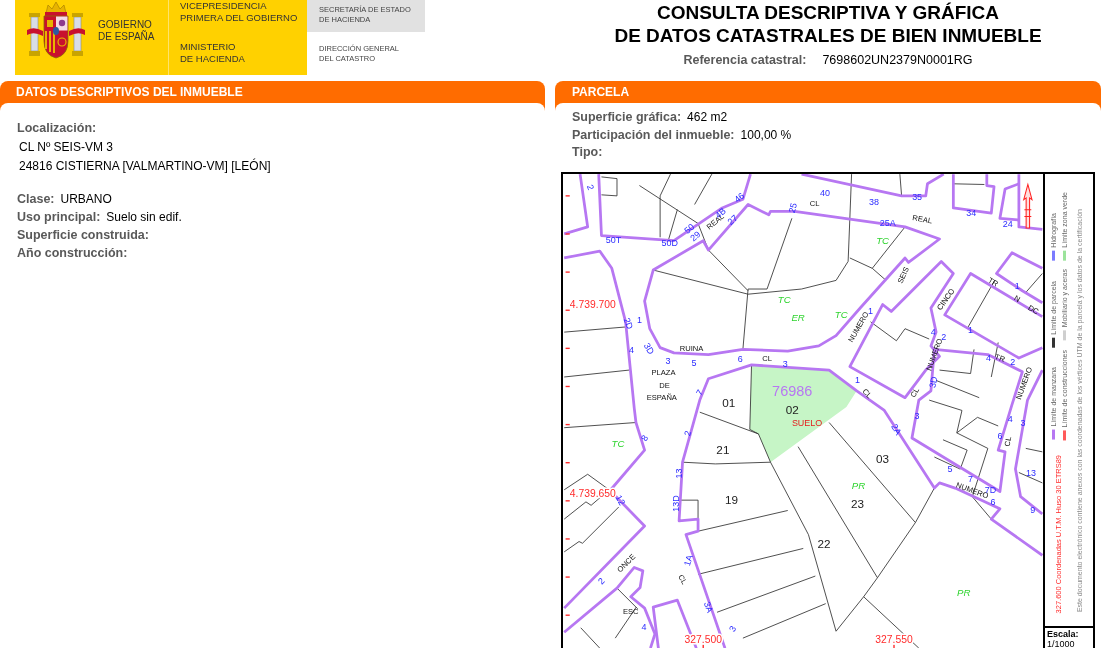 The image size is (1101, 648). I want to click on house-number-label: 3A, so click(708, 607).